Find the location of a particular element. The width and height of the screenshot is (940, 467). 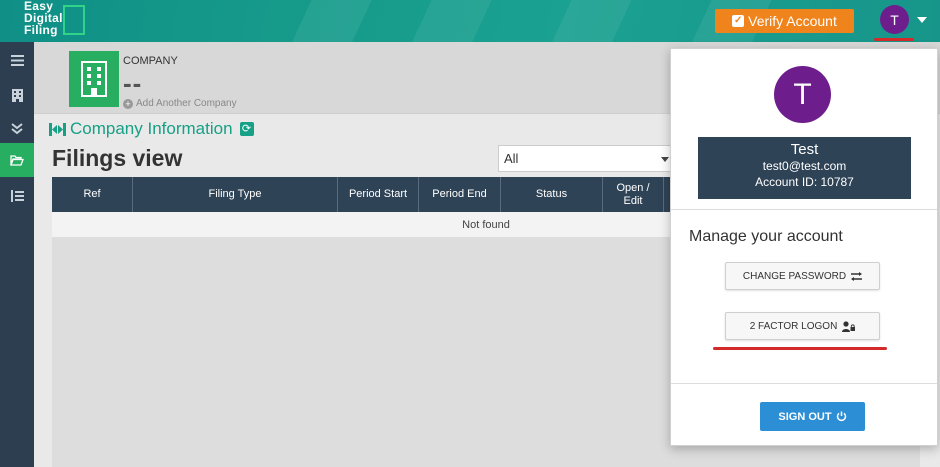

add-company-label: Add Another Company is located at coordinates (186, 103).